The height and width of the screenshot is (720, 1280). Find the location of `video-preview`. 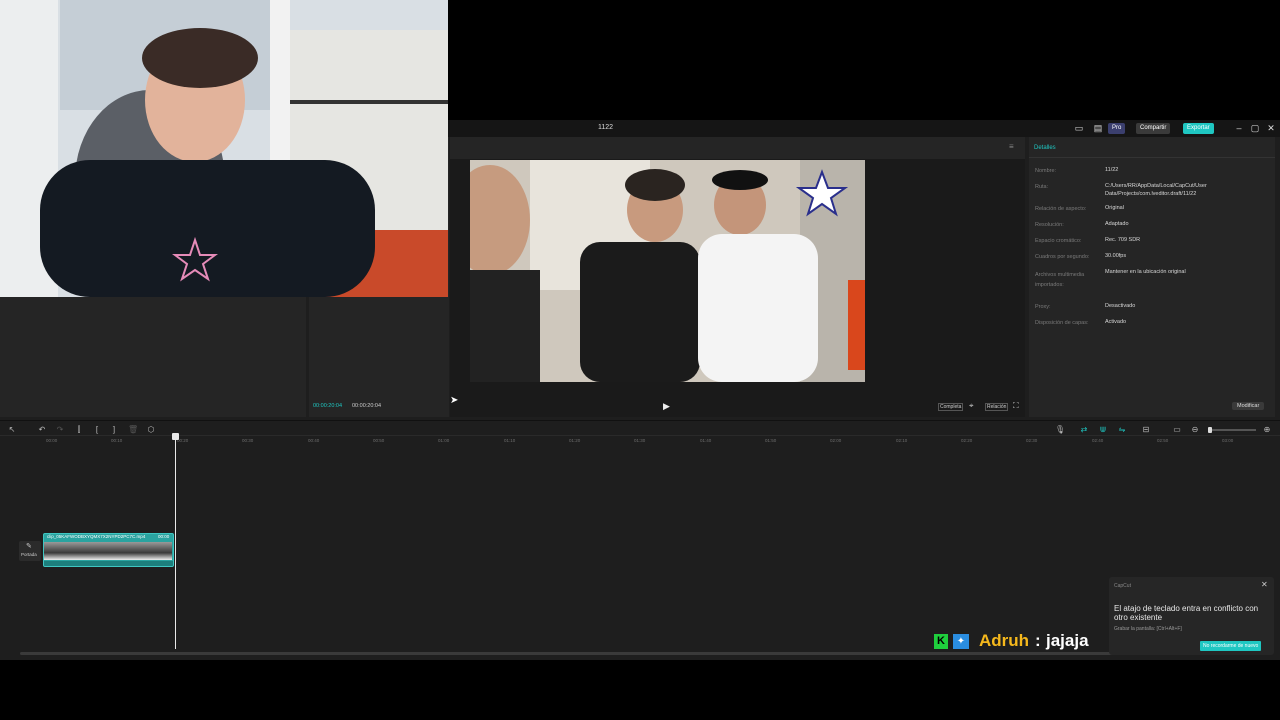

video-preview is located at coordinates (667, 271).